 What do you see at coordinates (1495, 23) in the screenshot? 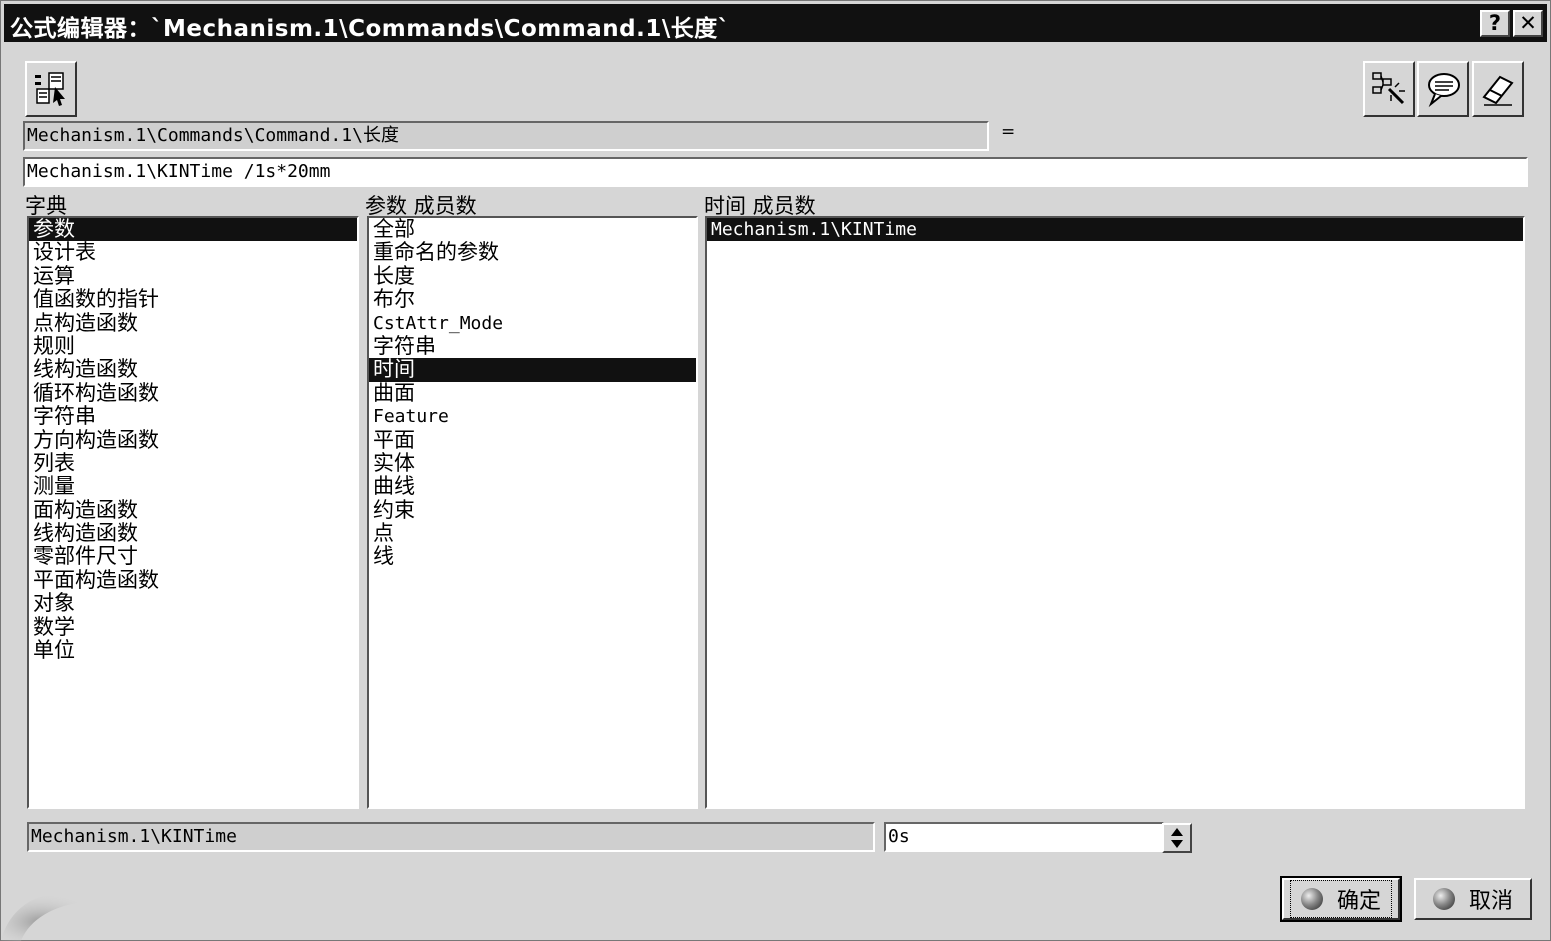
I see `help-button: ?` at bounding box center [1495, 23].